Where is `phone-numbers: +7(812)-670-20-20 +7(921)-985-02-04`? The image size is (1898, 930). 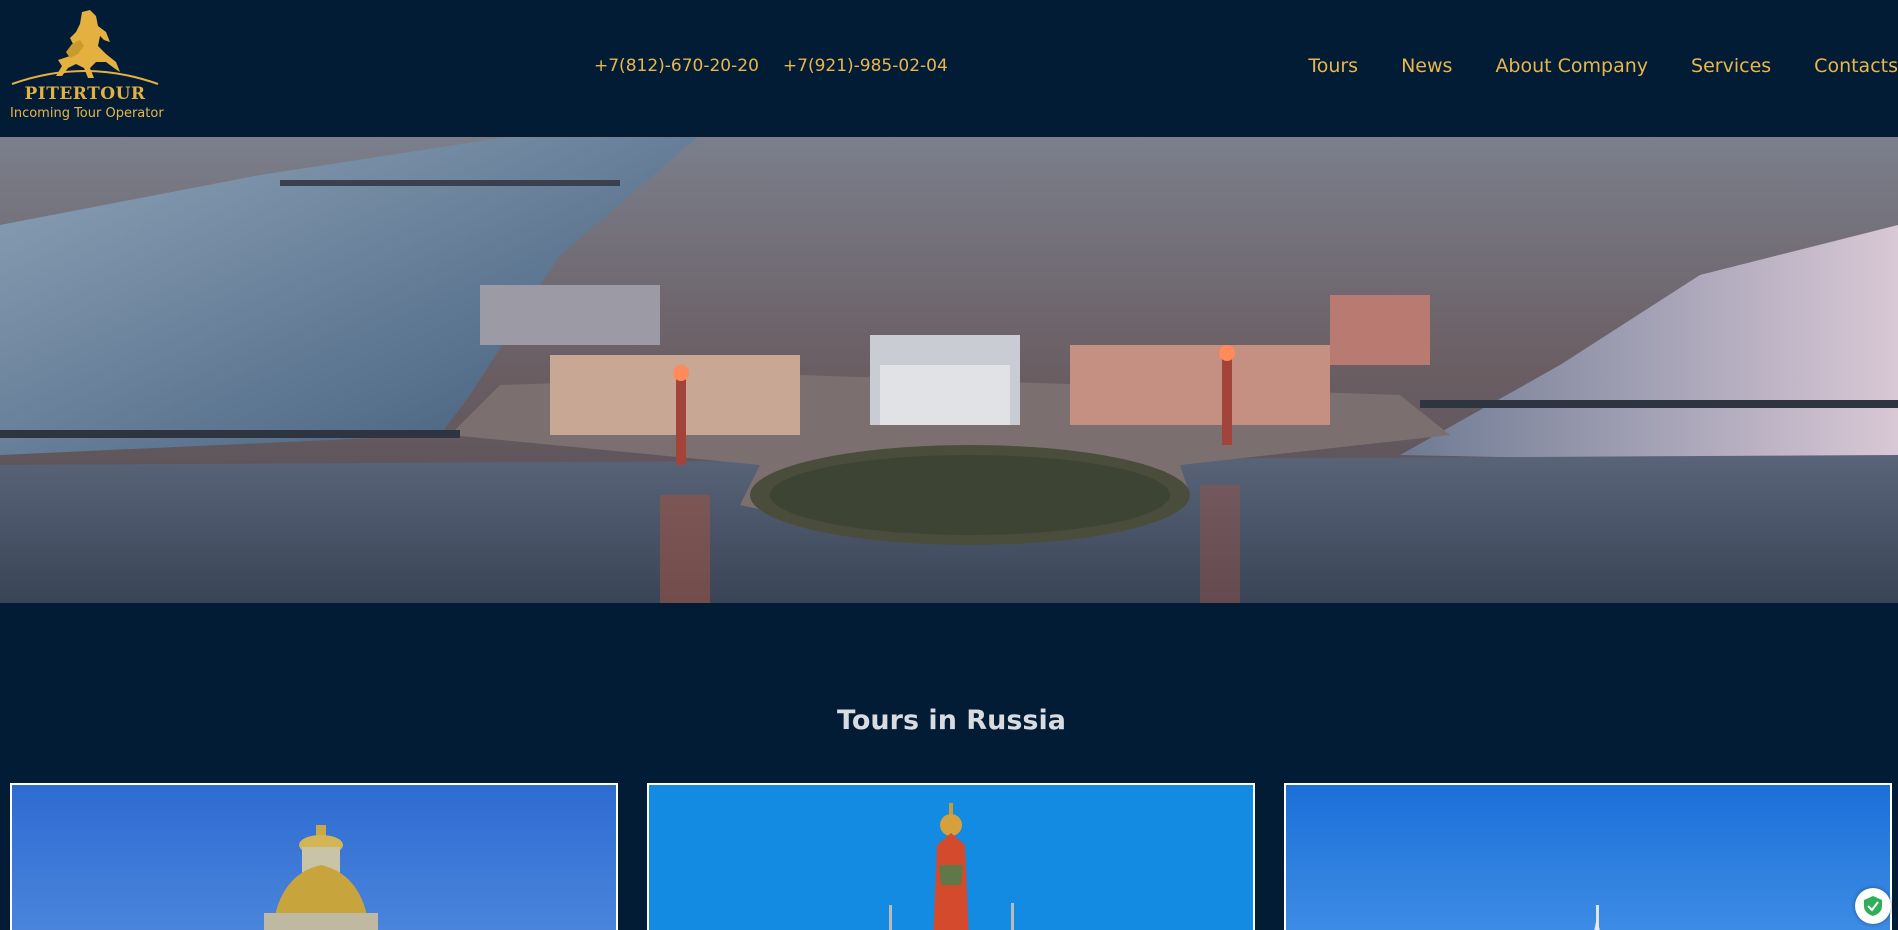
phone-numbers: +7(812)-670-20-20 +7(921)-985-02-04 is located at coordinates (771, 66).